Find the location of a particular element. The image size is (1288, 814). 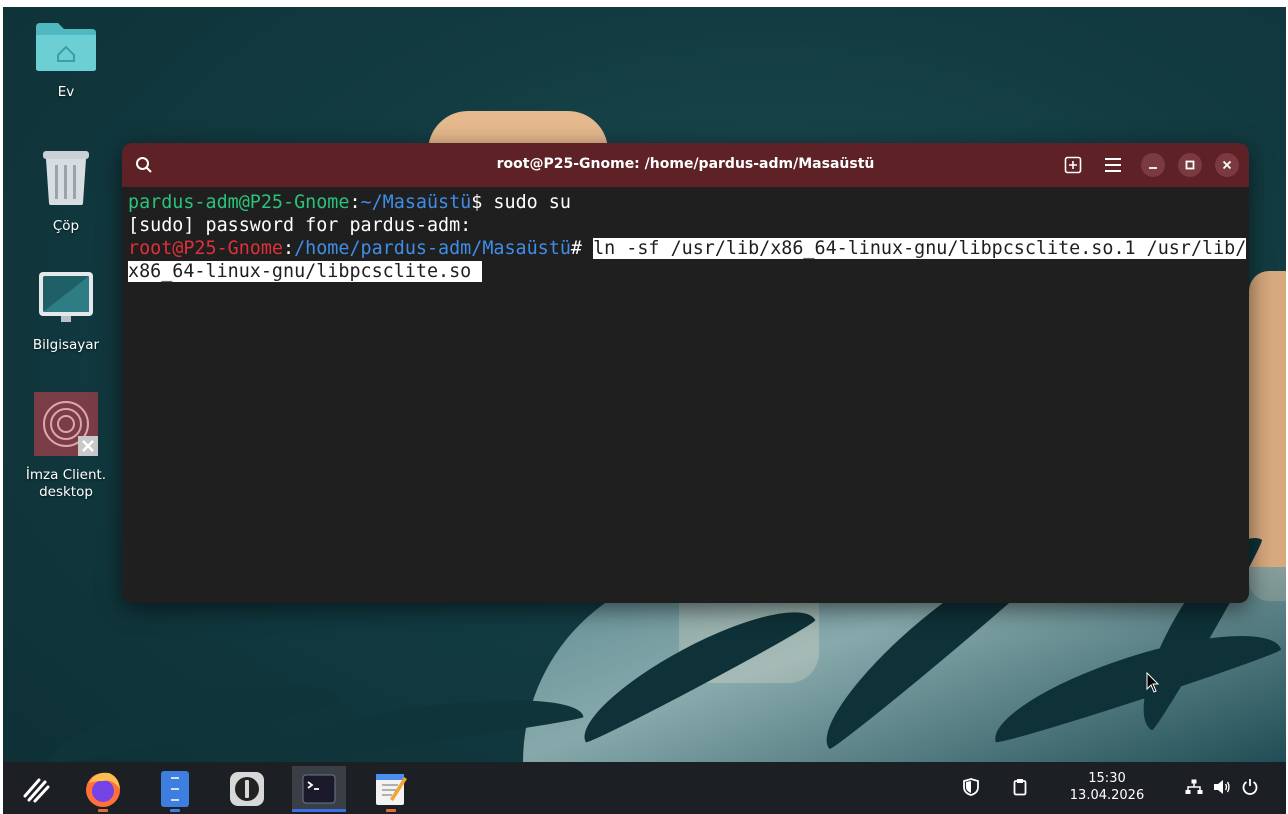

taskbar: 15:30 13.04.2026 is located at coordinates (644, 788).